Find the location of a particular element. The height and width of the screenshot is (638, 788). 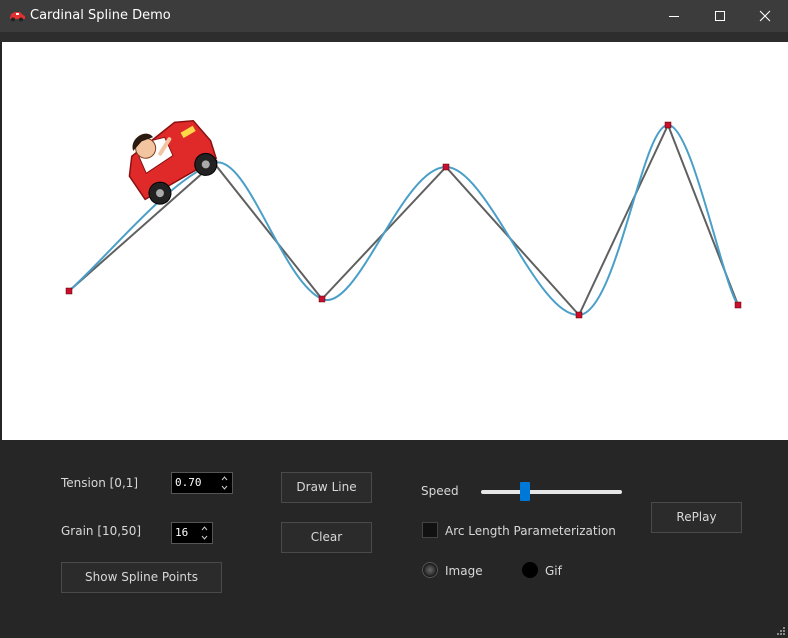

close-icon is located at coordinates (765, 16).